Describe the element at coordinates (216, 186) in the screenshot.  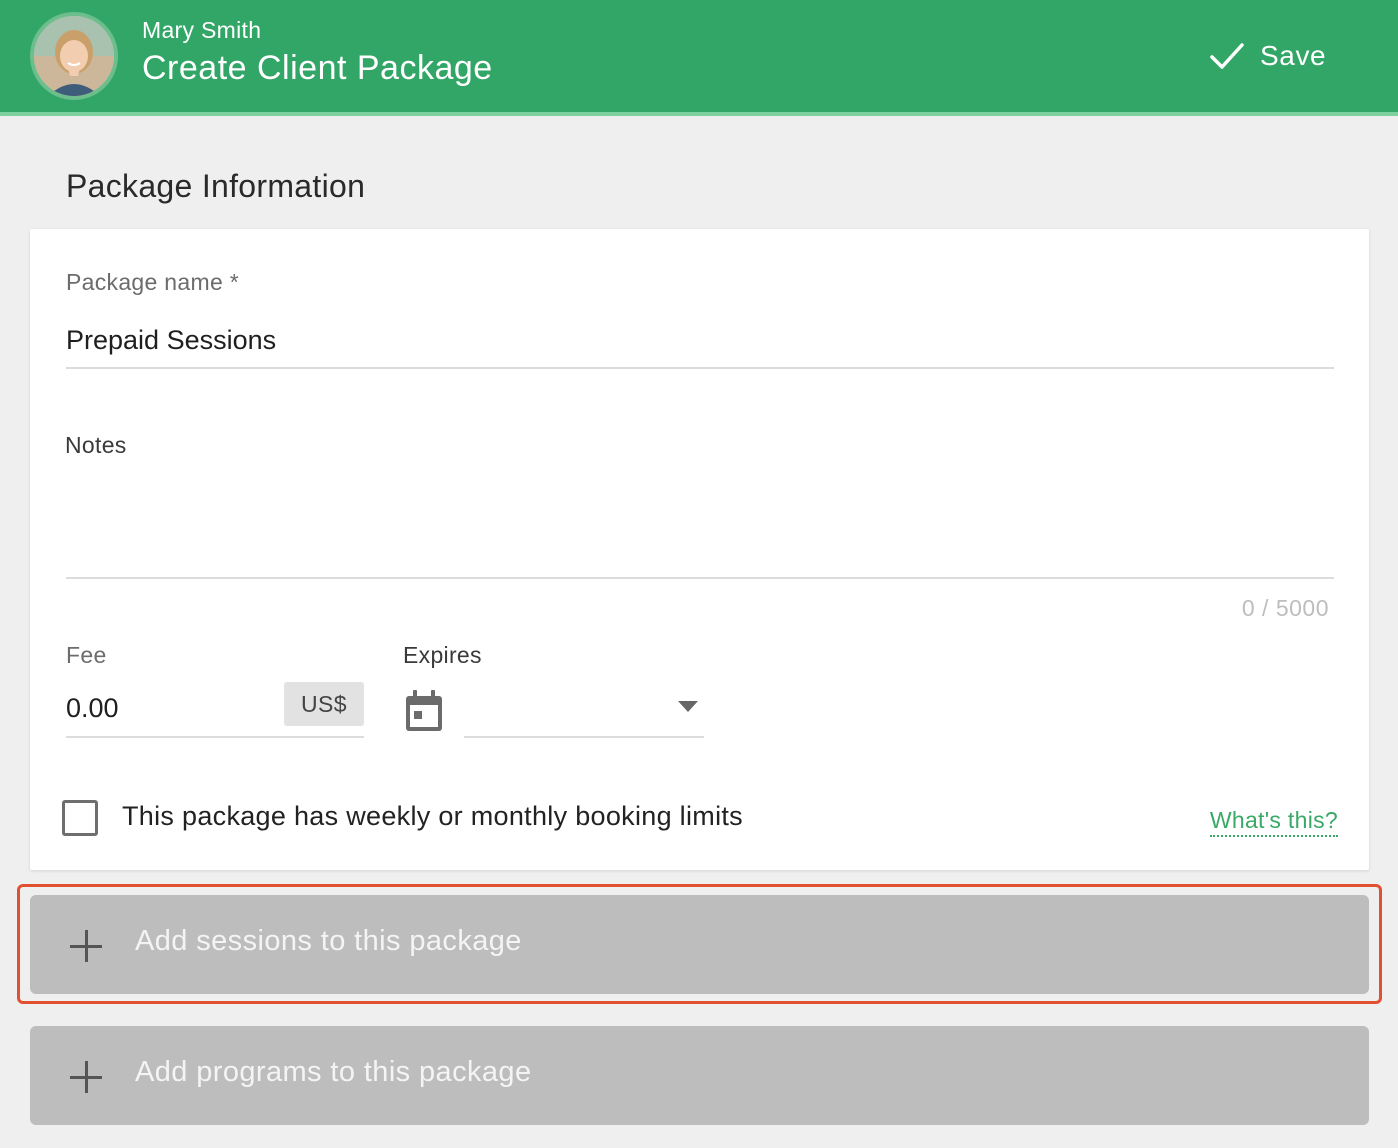
I see `section-title: Package Information` at that location.